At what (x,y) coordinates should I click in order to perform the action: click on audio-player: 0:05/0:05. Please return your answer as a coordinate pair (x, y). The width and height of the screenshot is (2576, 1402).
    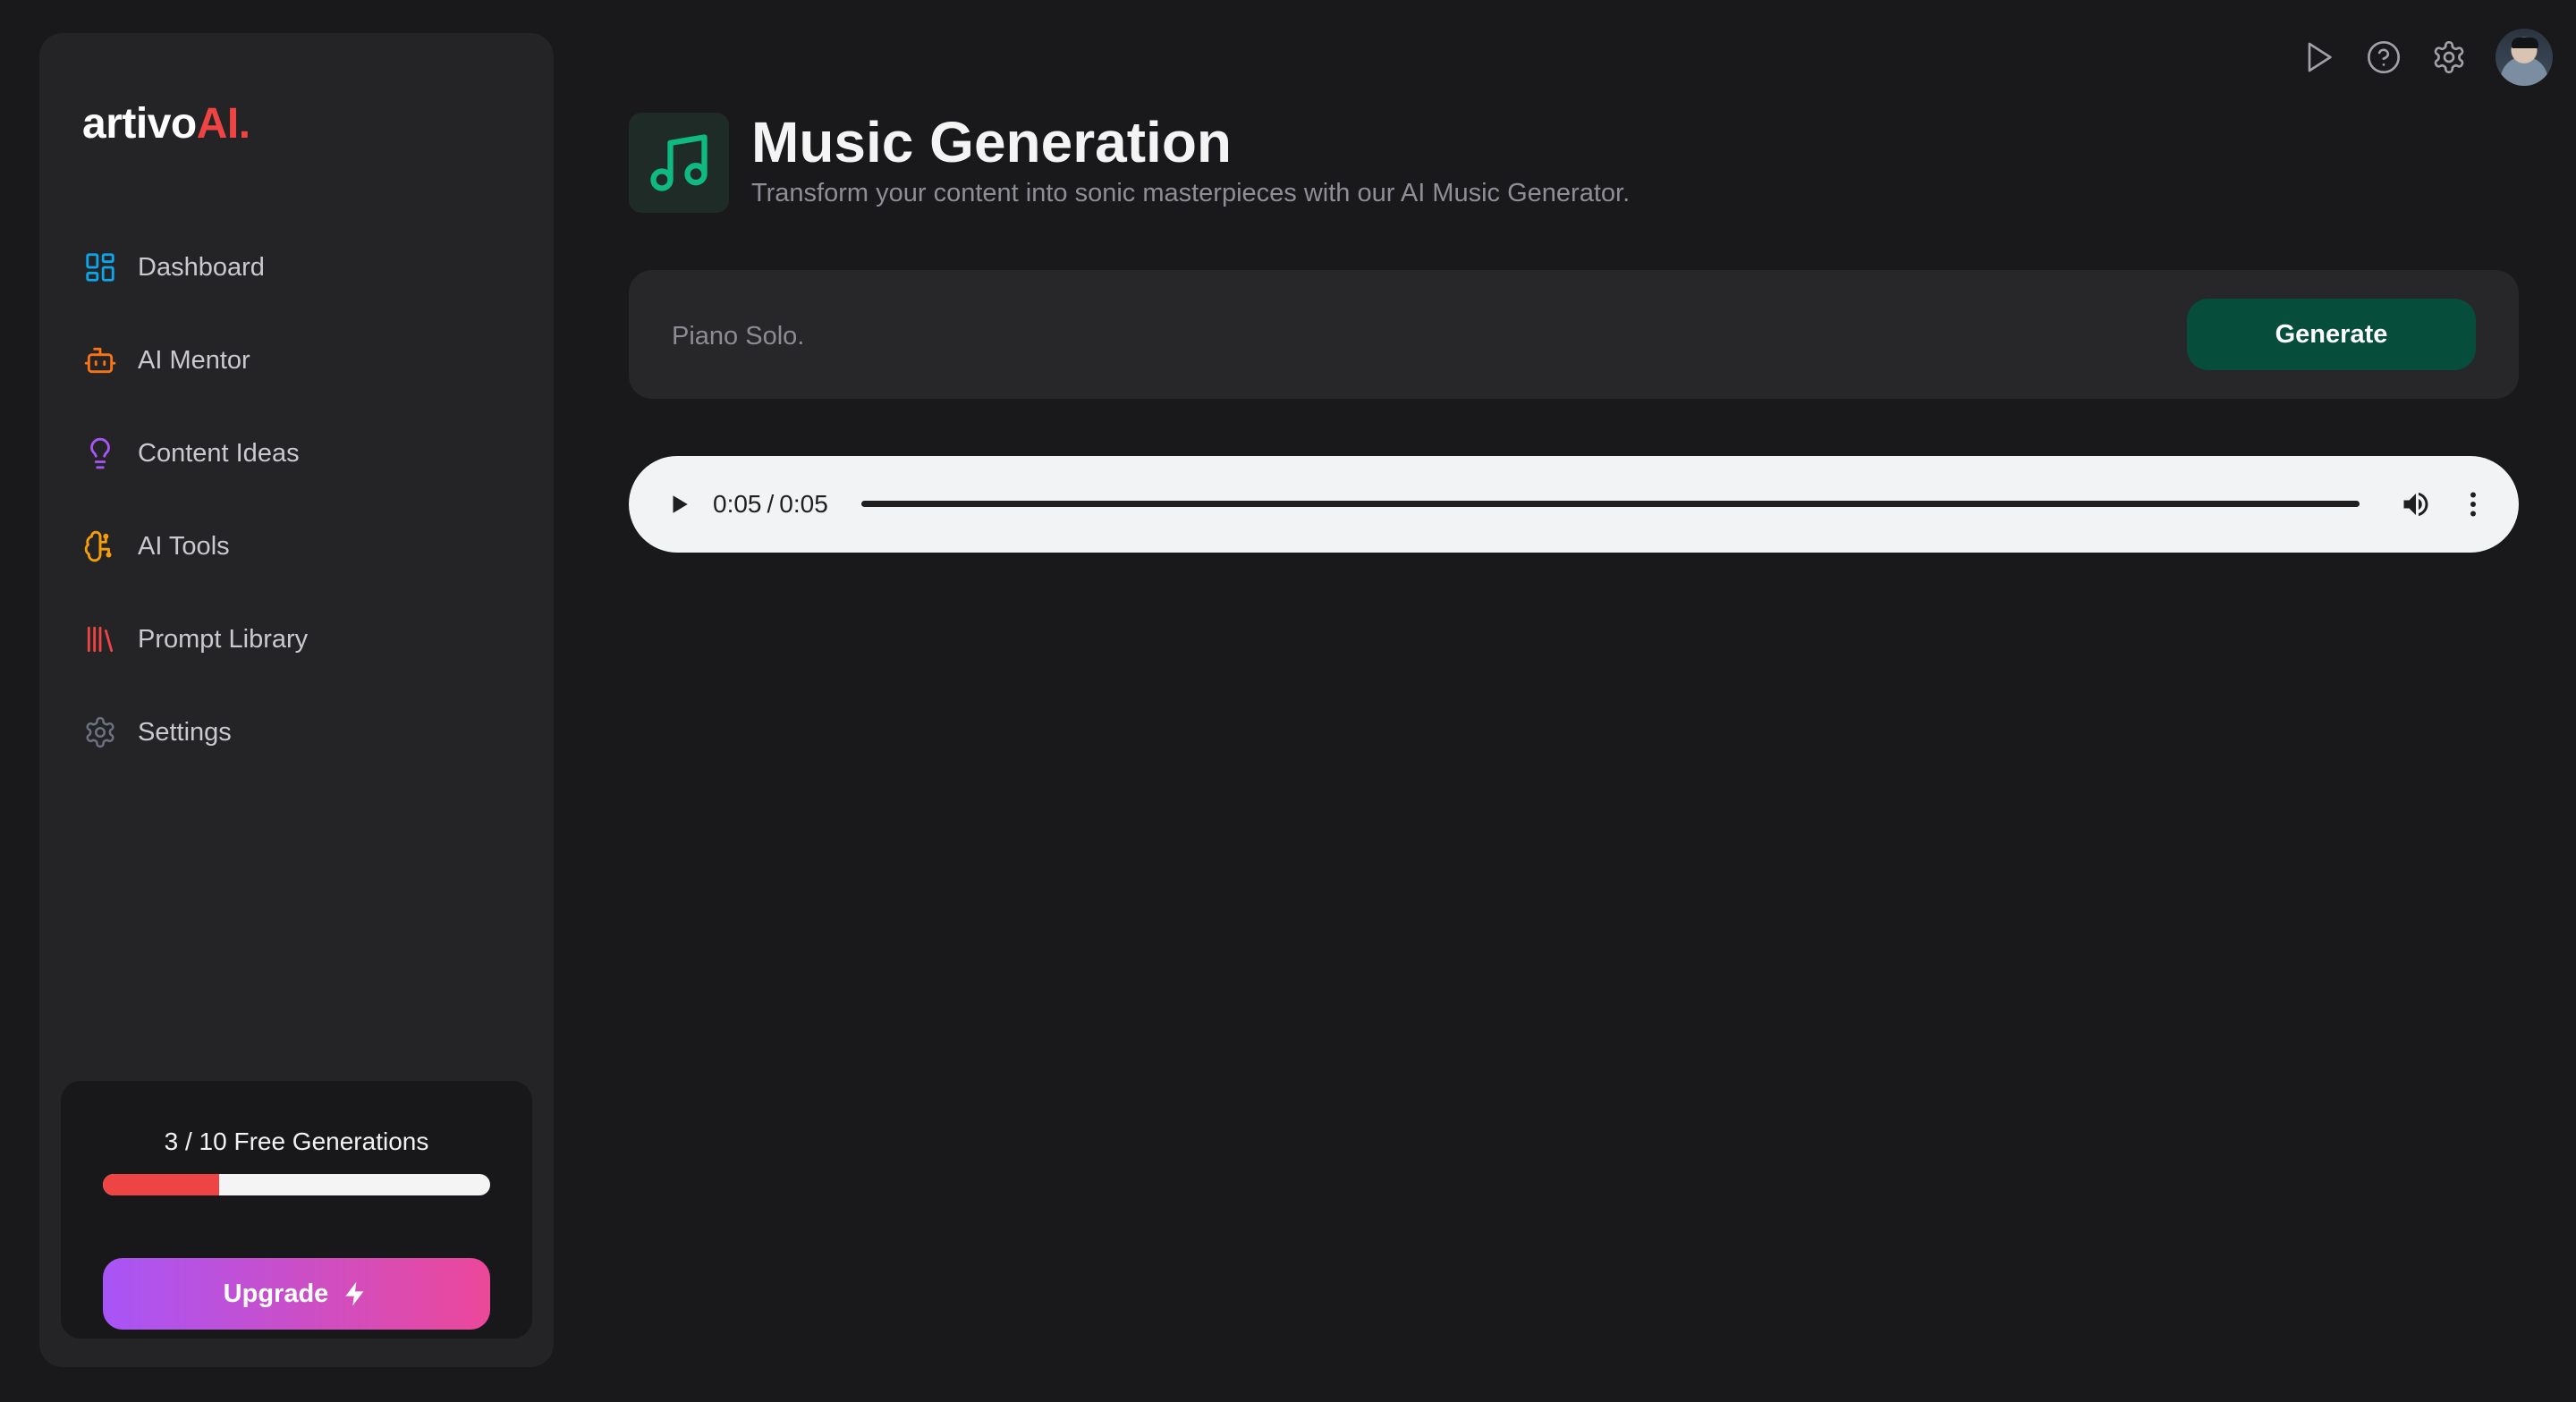
    Looking at the image, I should click on (1574, 504).